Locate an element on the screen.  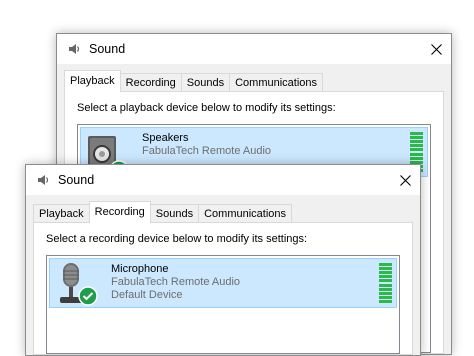
device-name: Microphone is located at coordinates (140, 269).